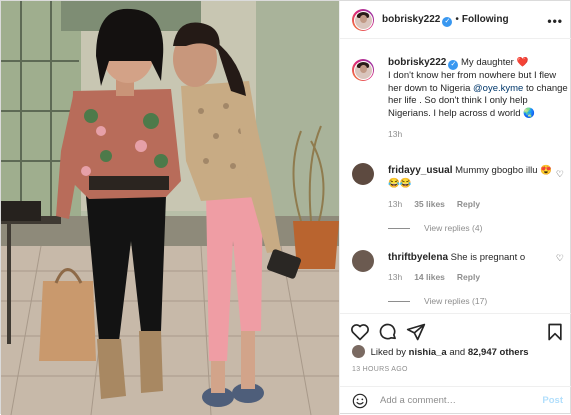 The height and width of the screenshot is (415, 571). Describe the element at coordinates (453, 228) in the screenshot. I see `view-replies-label: View replies (4)` at that location.